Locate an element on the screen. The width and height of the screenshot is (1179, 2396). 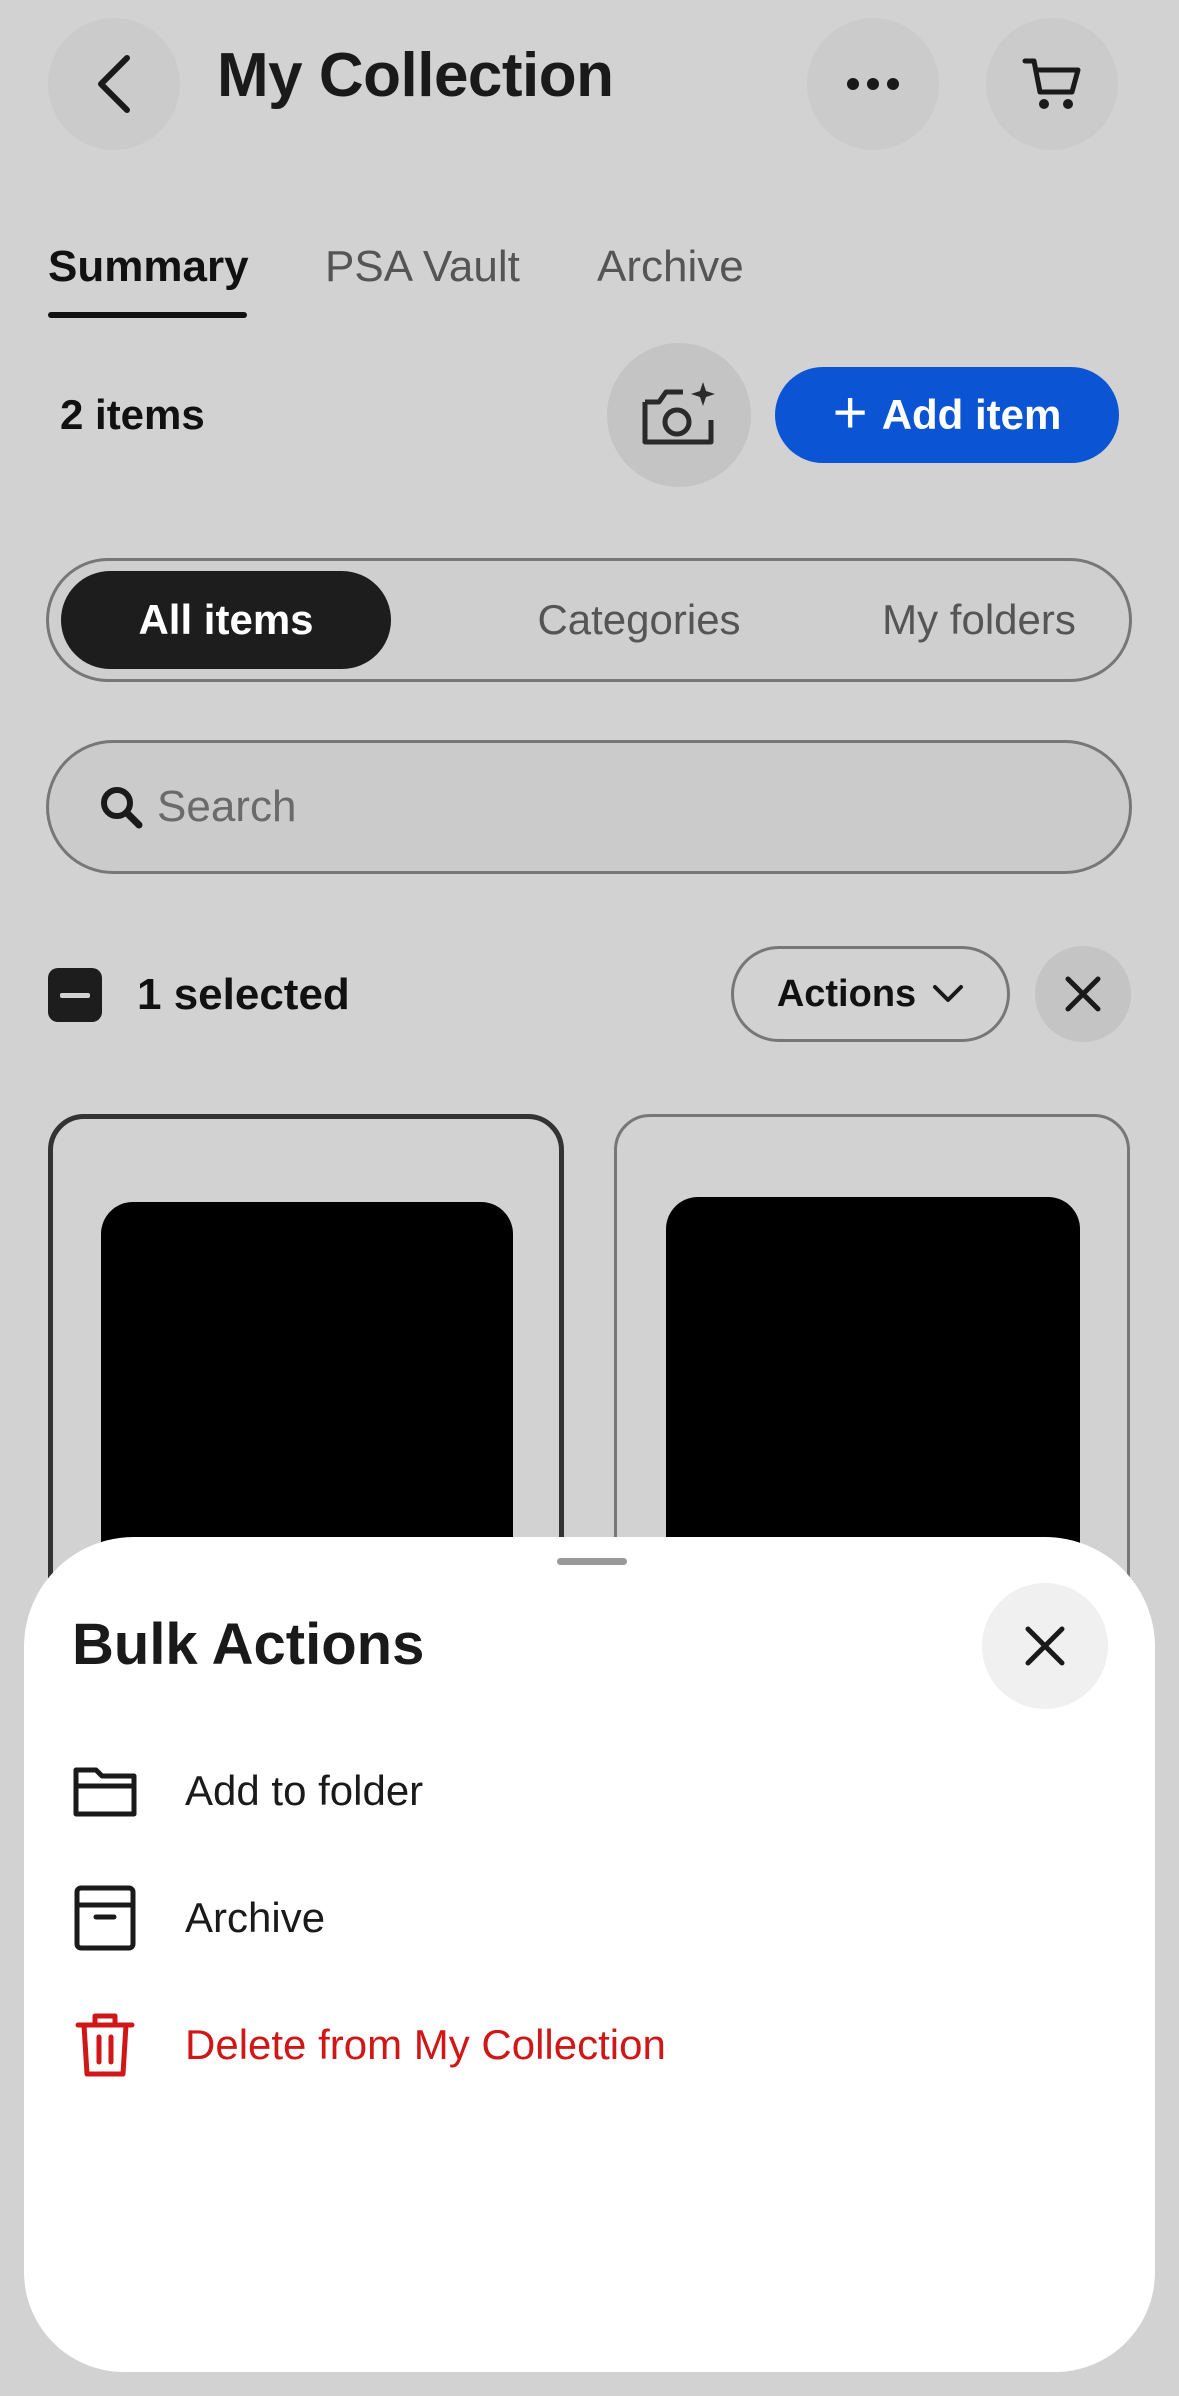
archive-box-icon is located at coordinates (105, 1918).